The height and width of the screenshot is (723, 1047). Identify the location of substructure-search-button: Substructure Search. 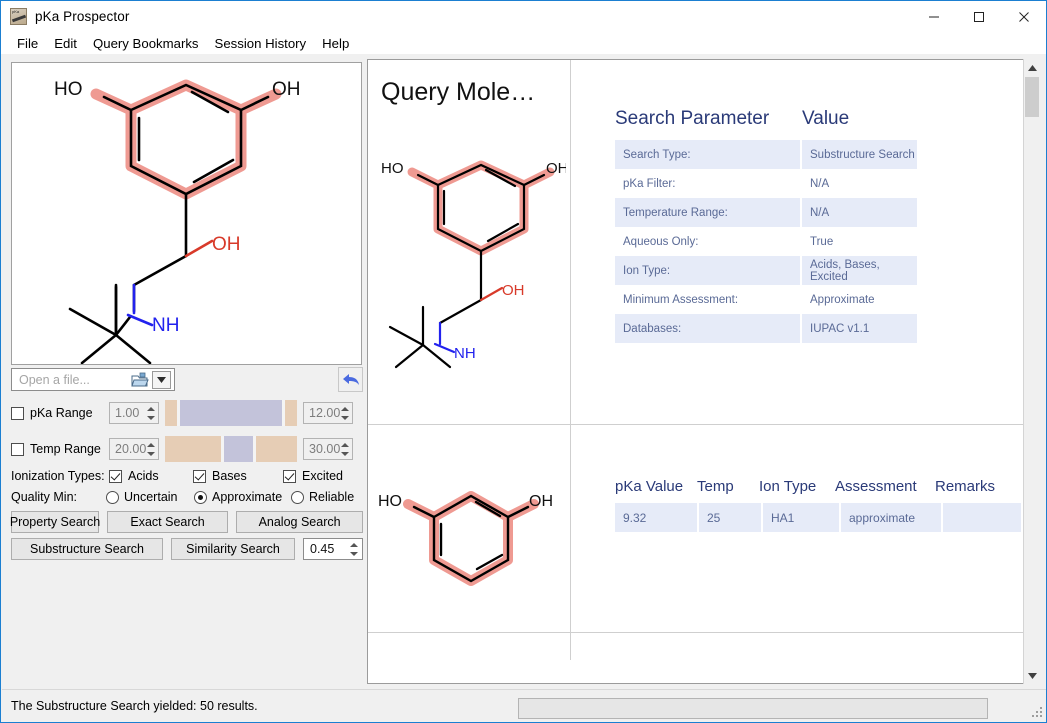
(87, 549).